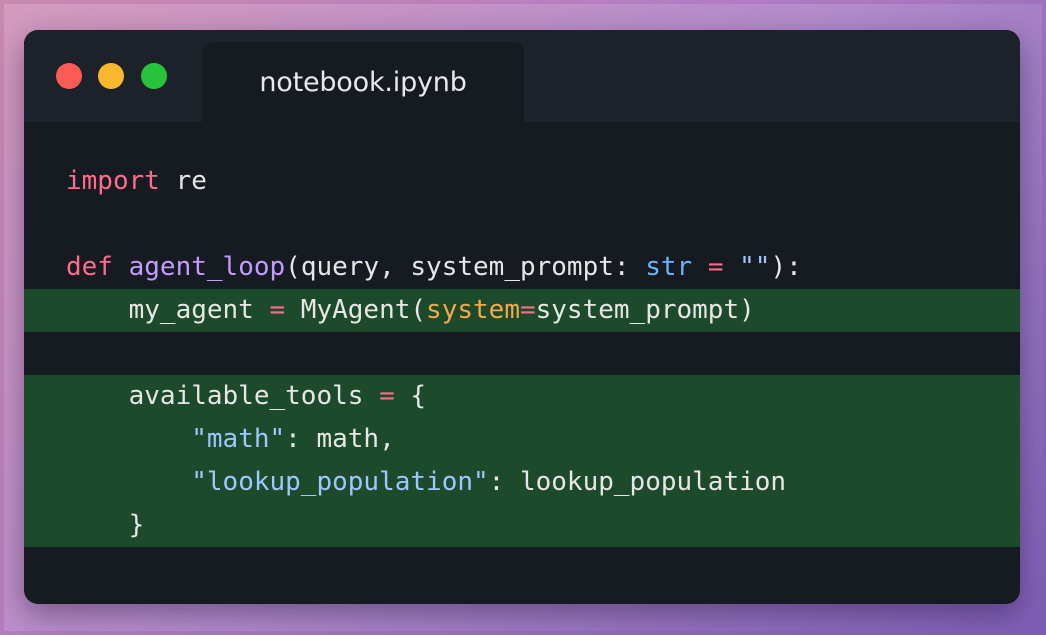 The image size is (1046, 635). I want to click on code-line-highlighted: my_agent = MyAgent(system=system_prompt), so click(522, 310).